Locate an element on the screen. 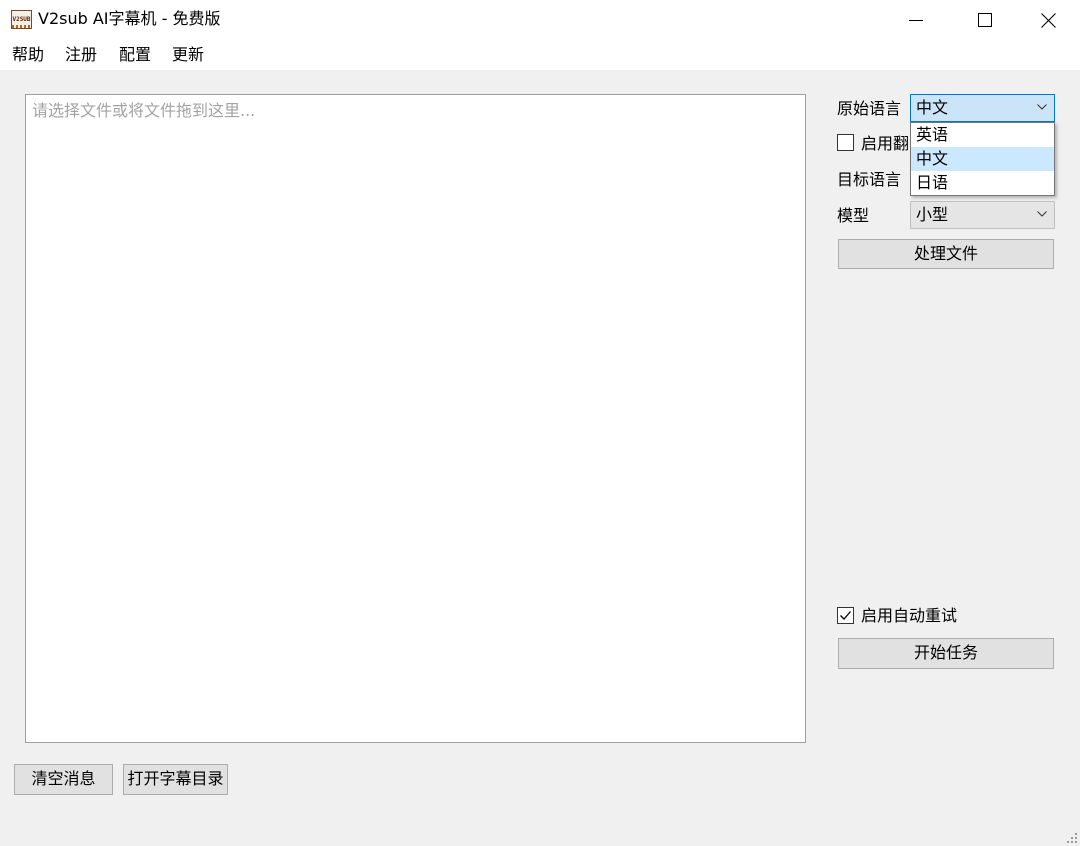 The height and width of the screenshot is (846, 1080). checkmark-icon is located at coordinates (845, 615).